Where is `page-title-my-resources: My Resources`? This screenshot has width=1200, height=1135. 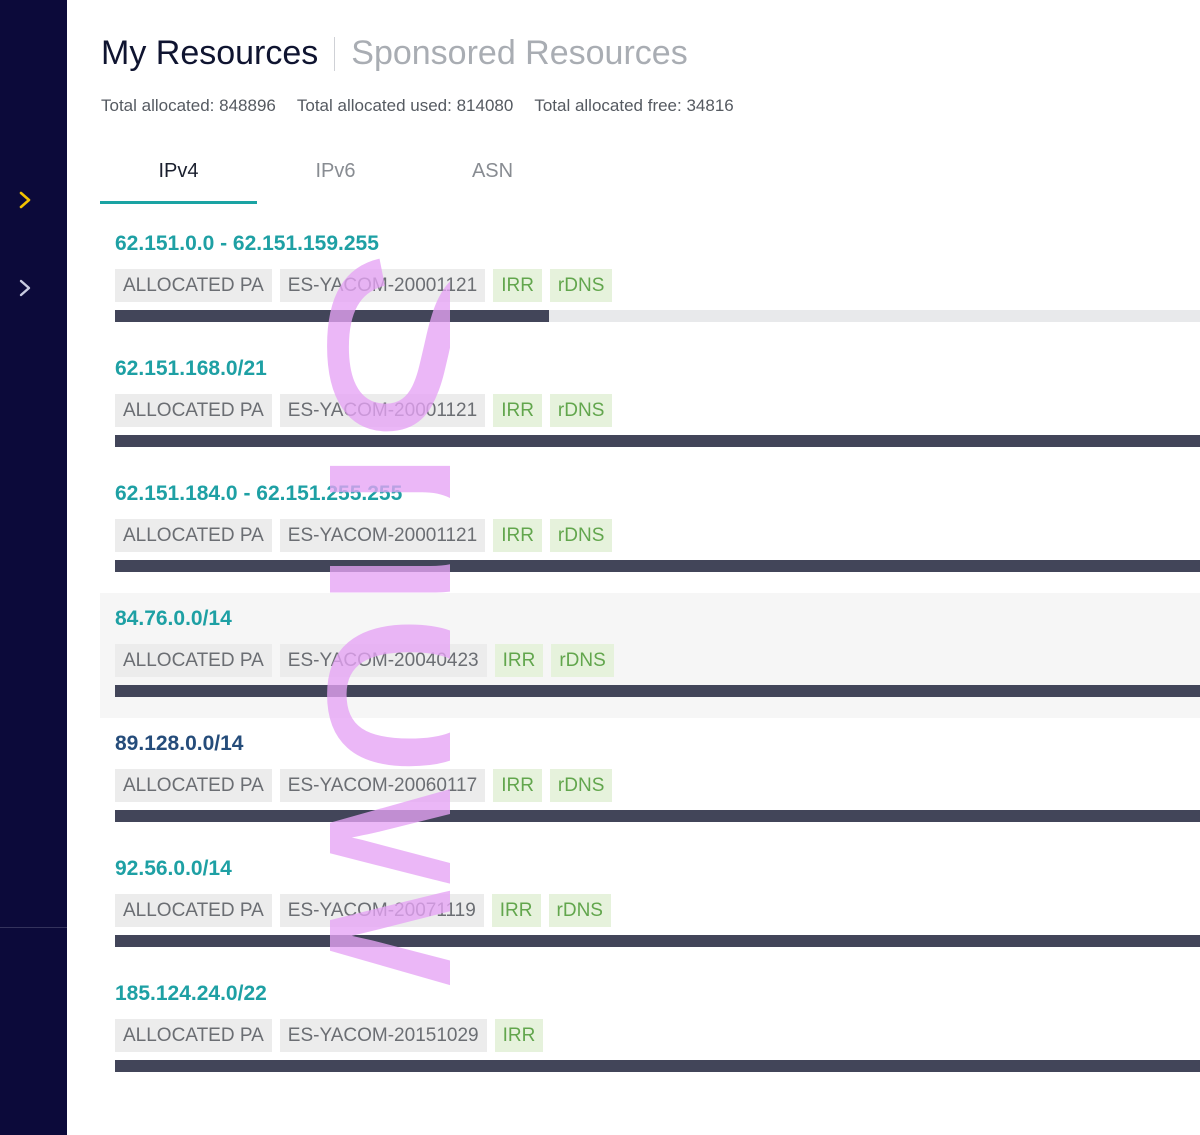
page-title-my-resources: My Resources is located at coordinates (209, 53).